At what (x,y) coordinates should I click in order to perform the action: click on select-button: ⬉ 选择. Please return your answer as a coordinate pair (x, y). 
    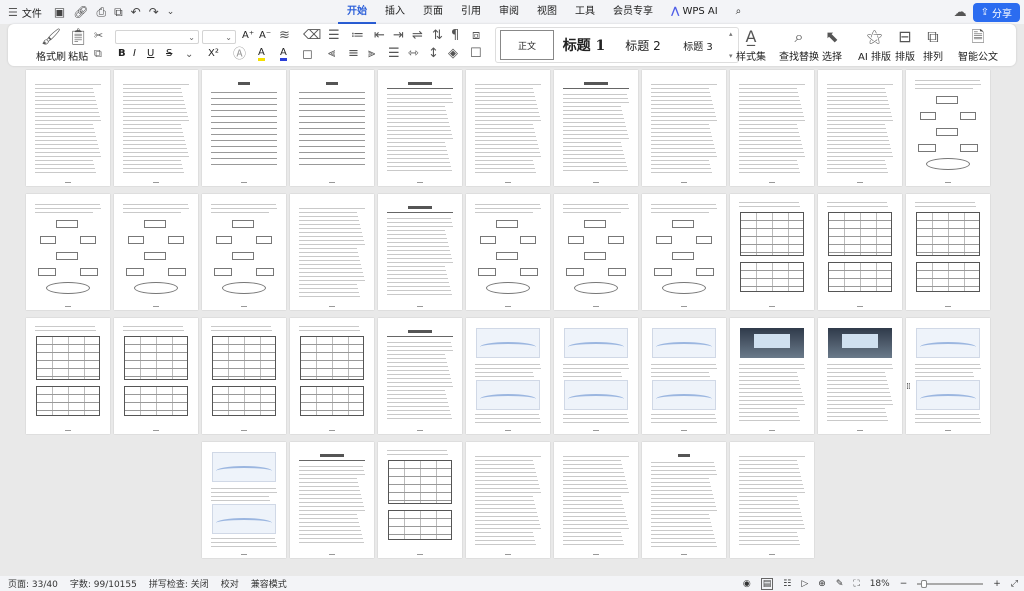
    Looking at the image, I should click on (832, 46).